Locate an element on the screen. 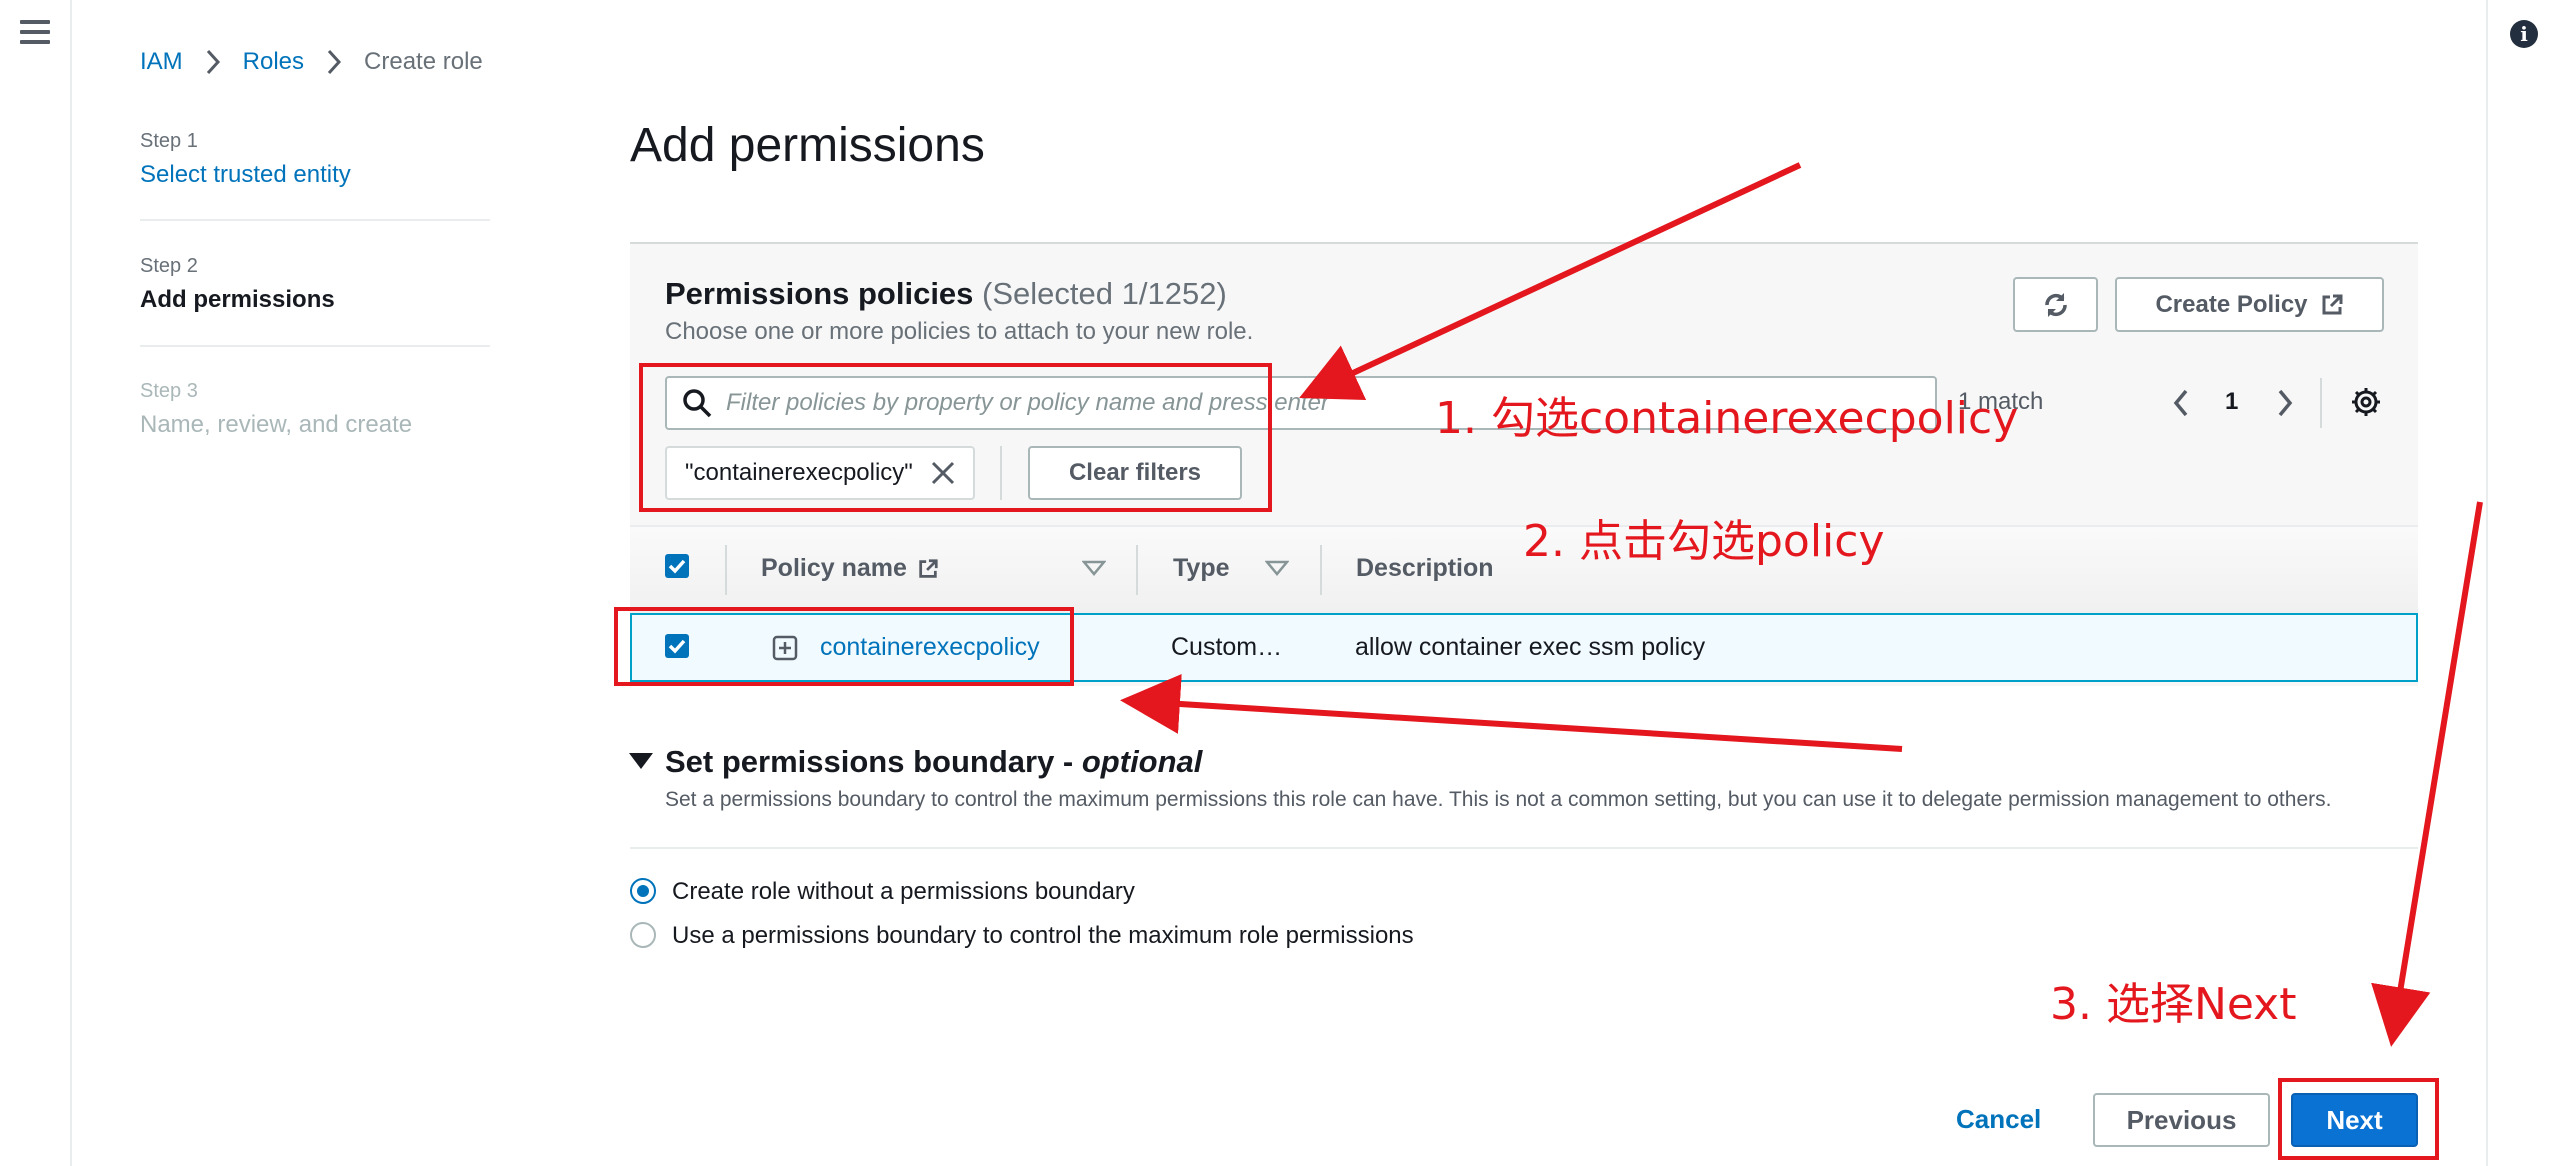 Image resolution: width=2559 pixels, height=1166 pixels. radio-use-boundary is located at coordinates (643, 935).